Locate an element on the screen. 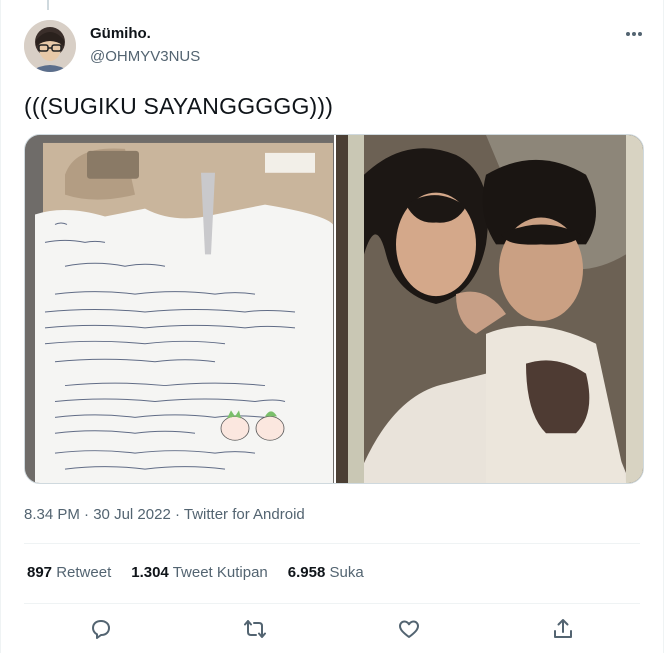  share-icon is located at coordinates (563, 628).